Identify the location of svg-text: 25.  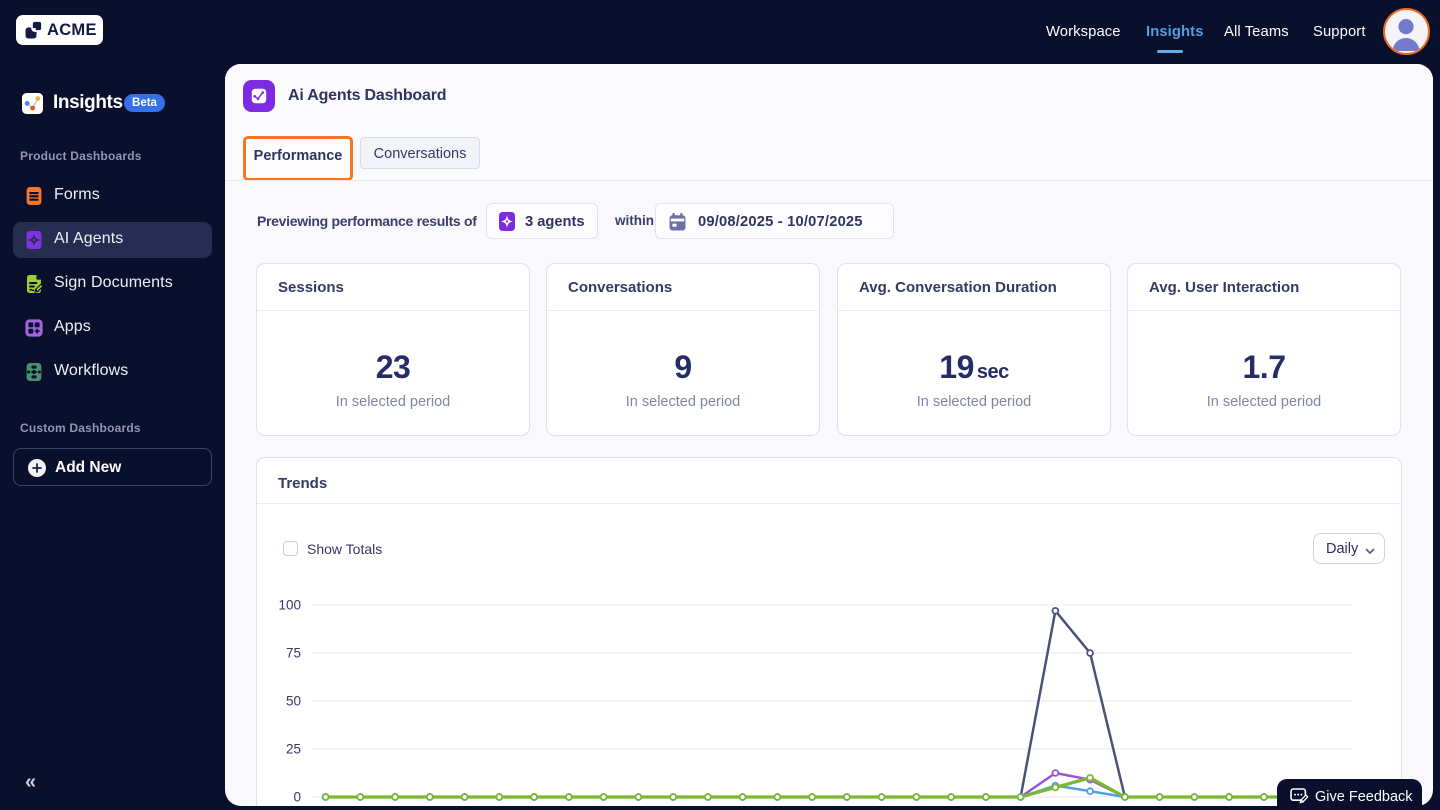
(293, 749).